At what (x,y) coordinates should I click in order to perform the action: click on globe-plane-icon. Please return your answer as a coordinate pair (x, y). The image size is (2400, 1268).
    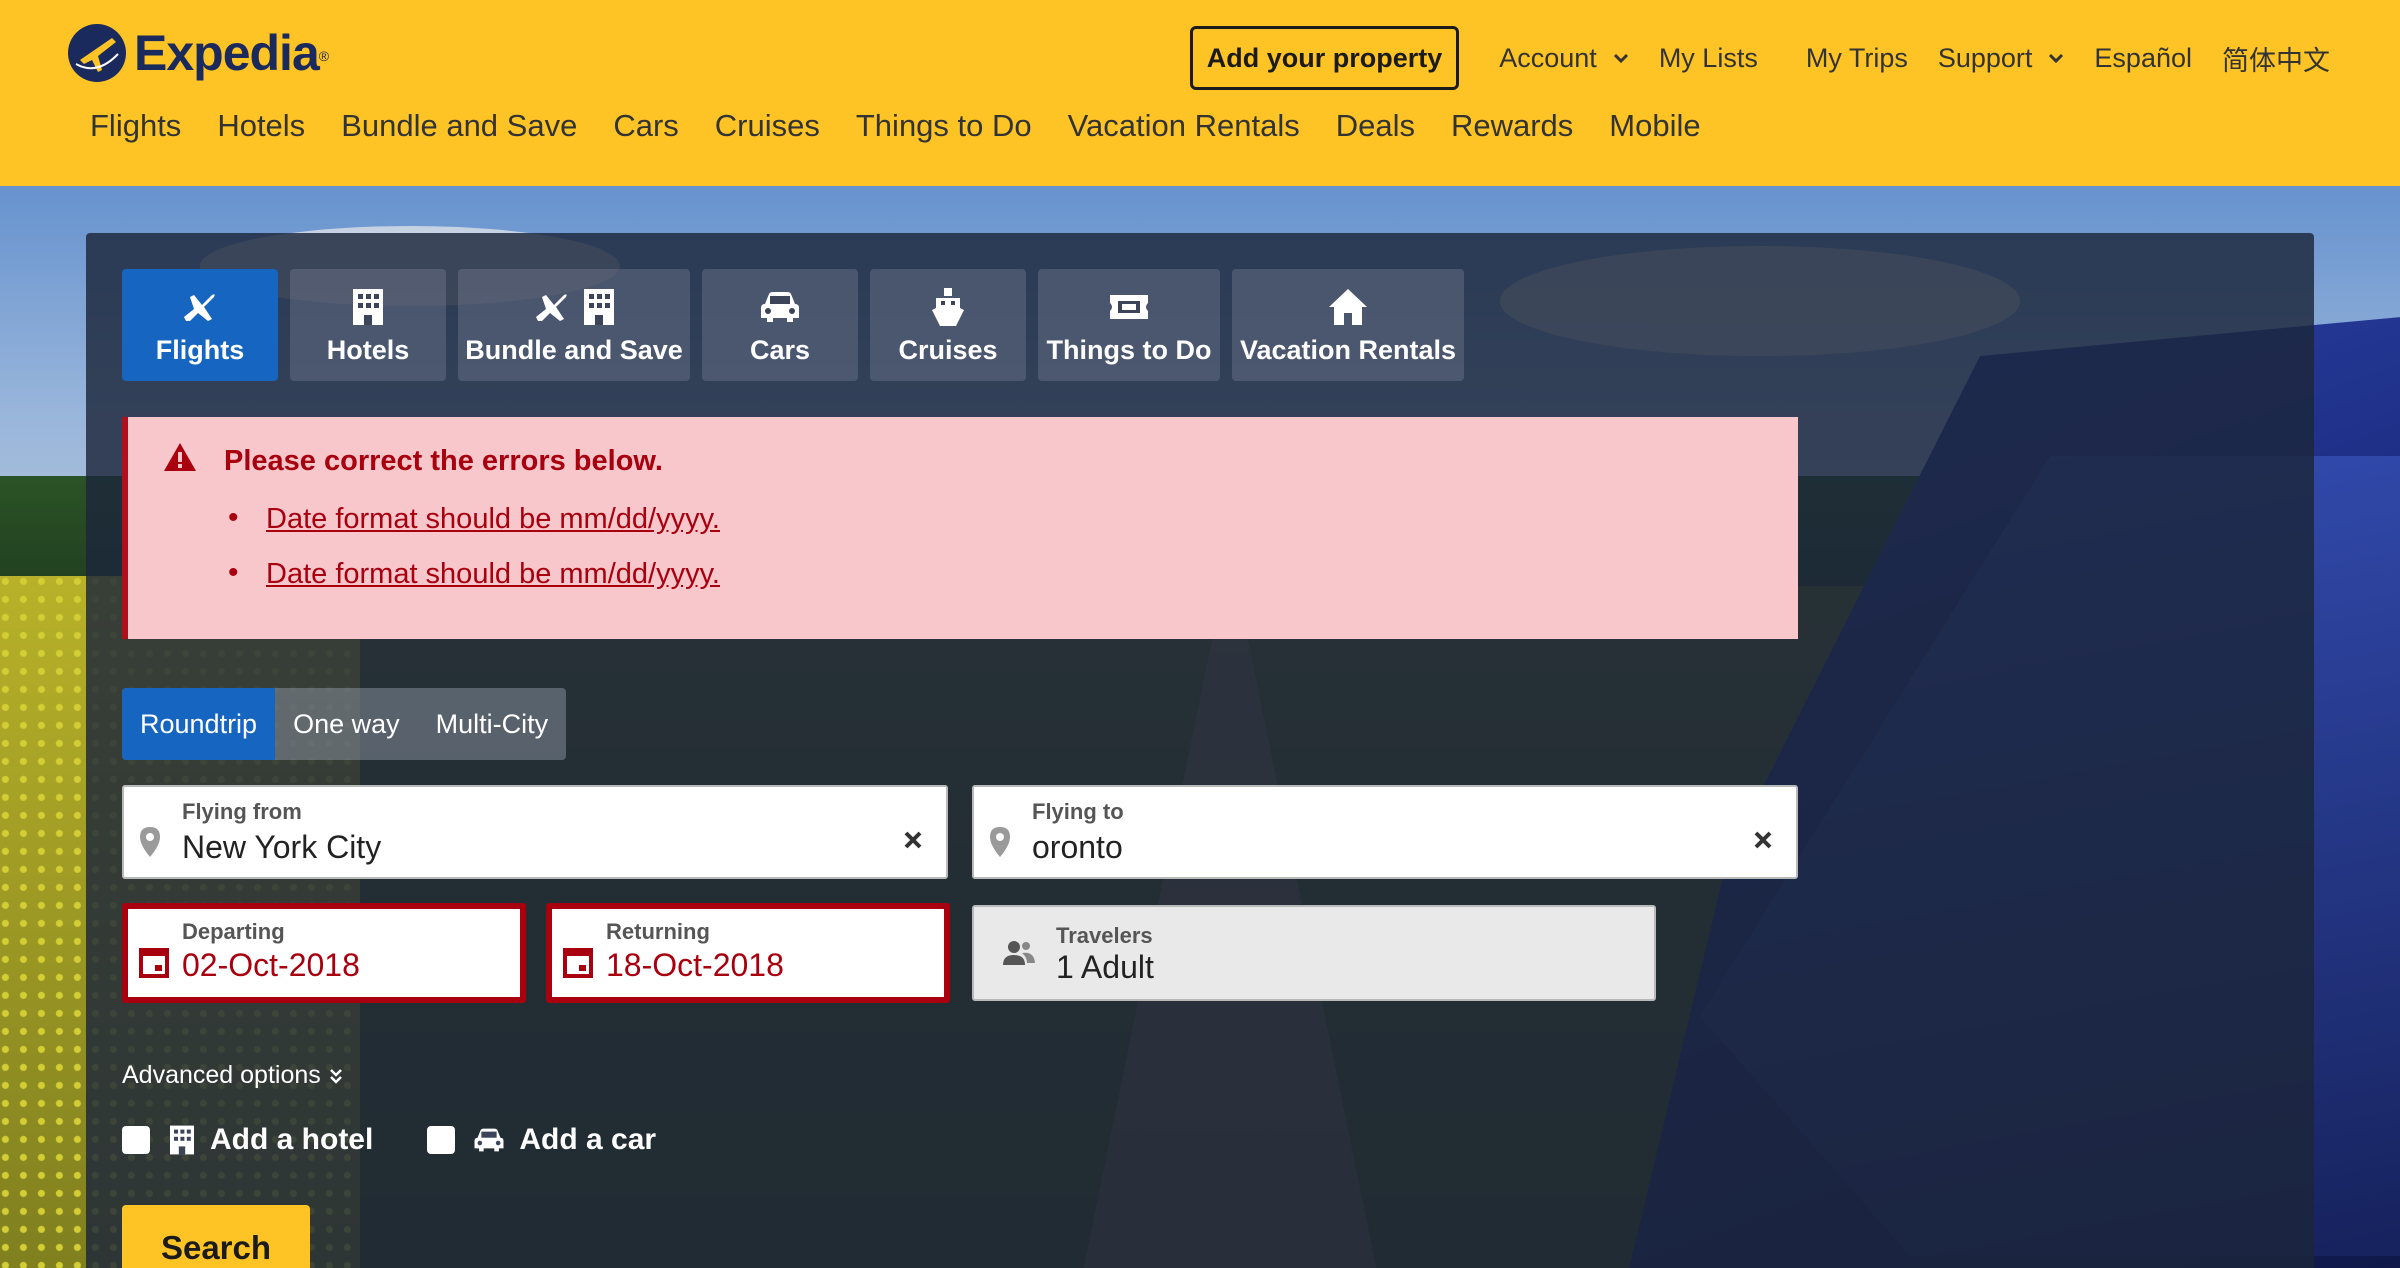
    Looking at the image, I should click on (97, 53).